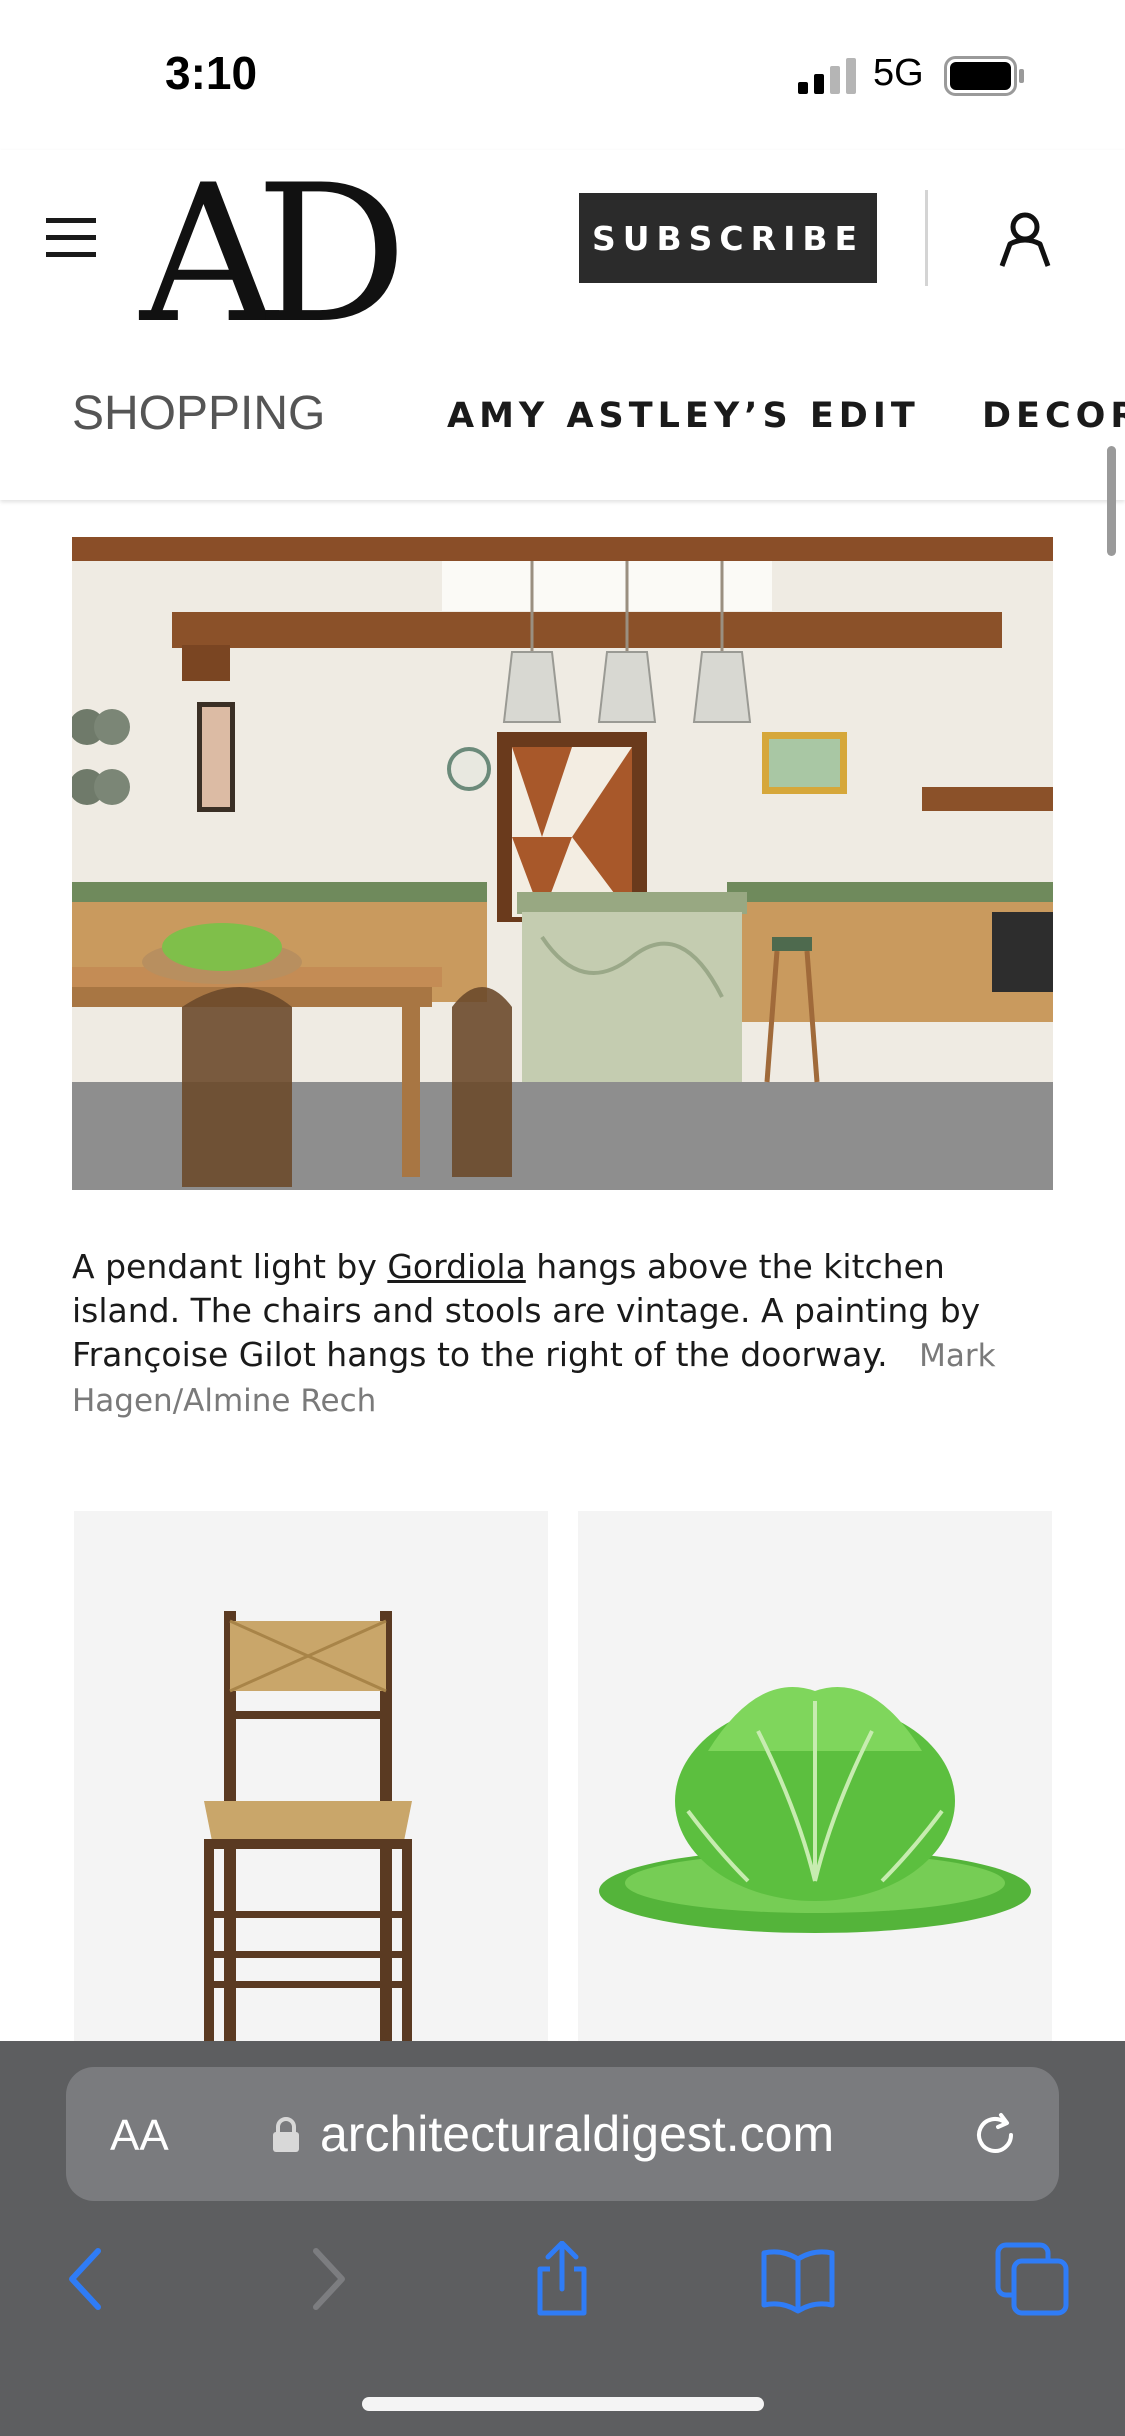 This screenshot has width=1125, height=2436. What do you see at coordinates (562, 2279) in the screenshot?
I see `share-icon` at bounding box center [562, 2279].